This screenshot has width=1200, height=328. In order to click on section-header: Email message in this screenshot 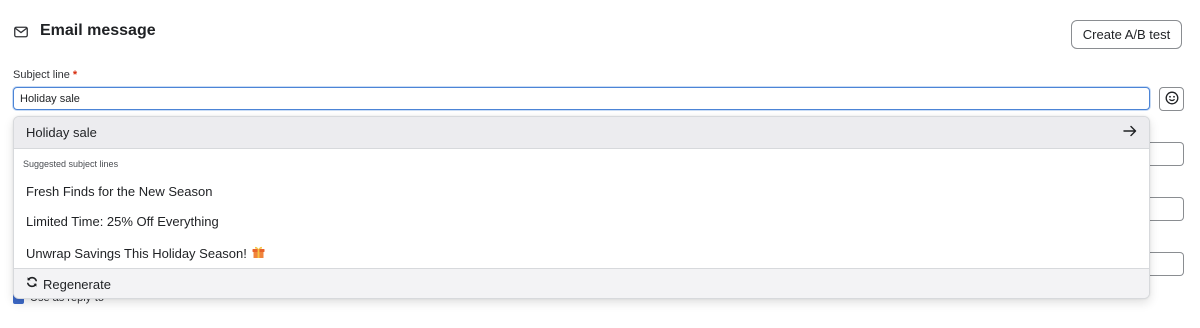, I will do `click(85, 31)`.